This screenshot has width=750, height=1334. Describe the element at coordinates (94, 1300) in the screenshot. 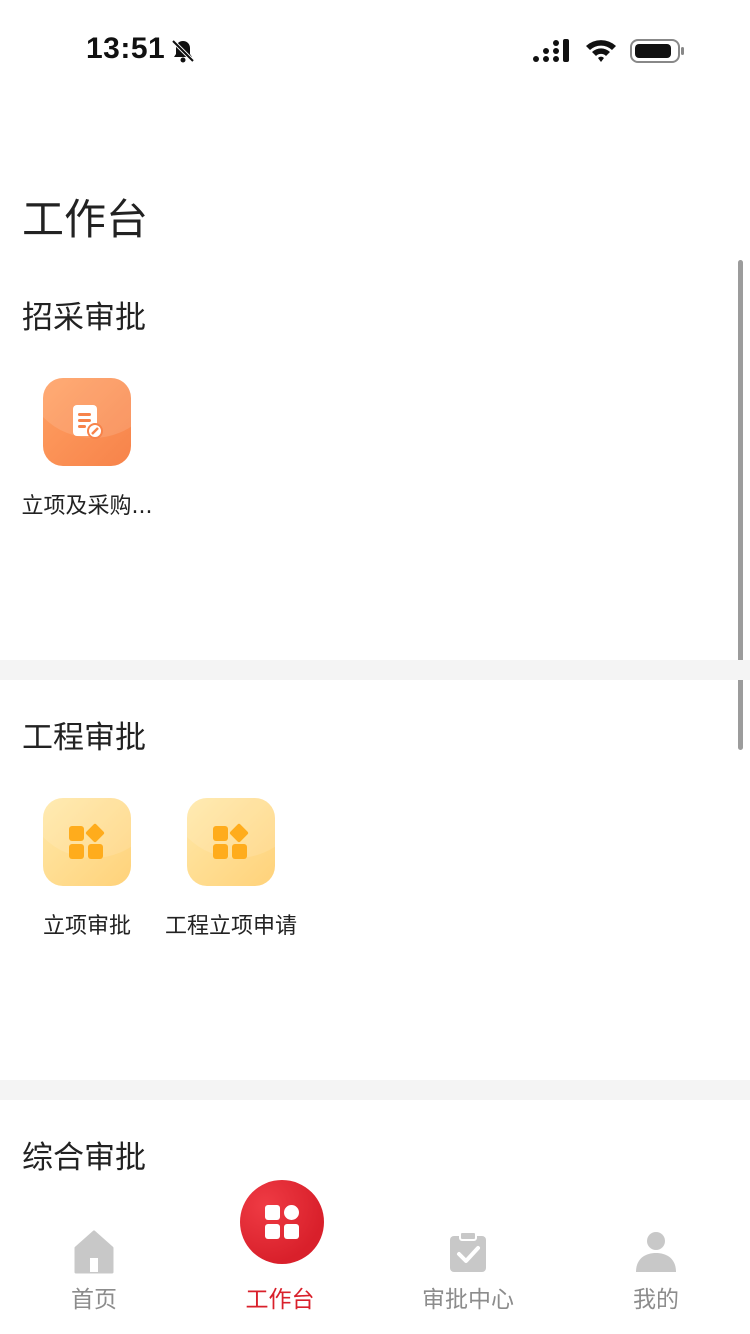

I see `tab-label: 首页` at that location.